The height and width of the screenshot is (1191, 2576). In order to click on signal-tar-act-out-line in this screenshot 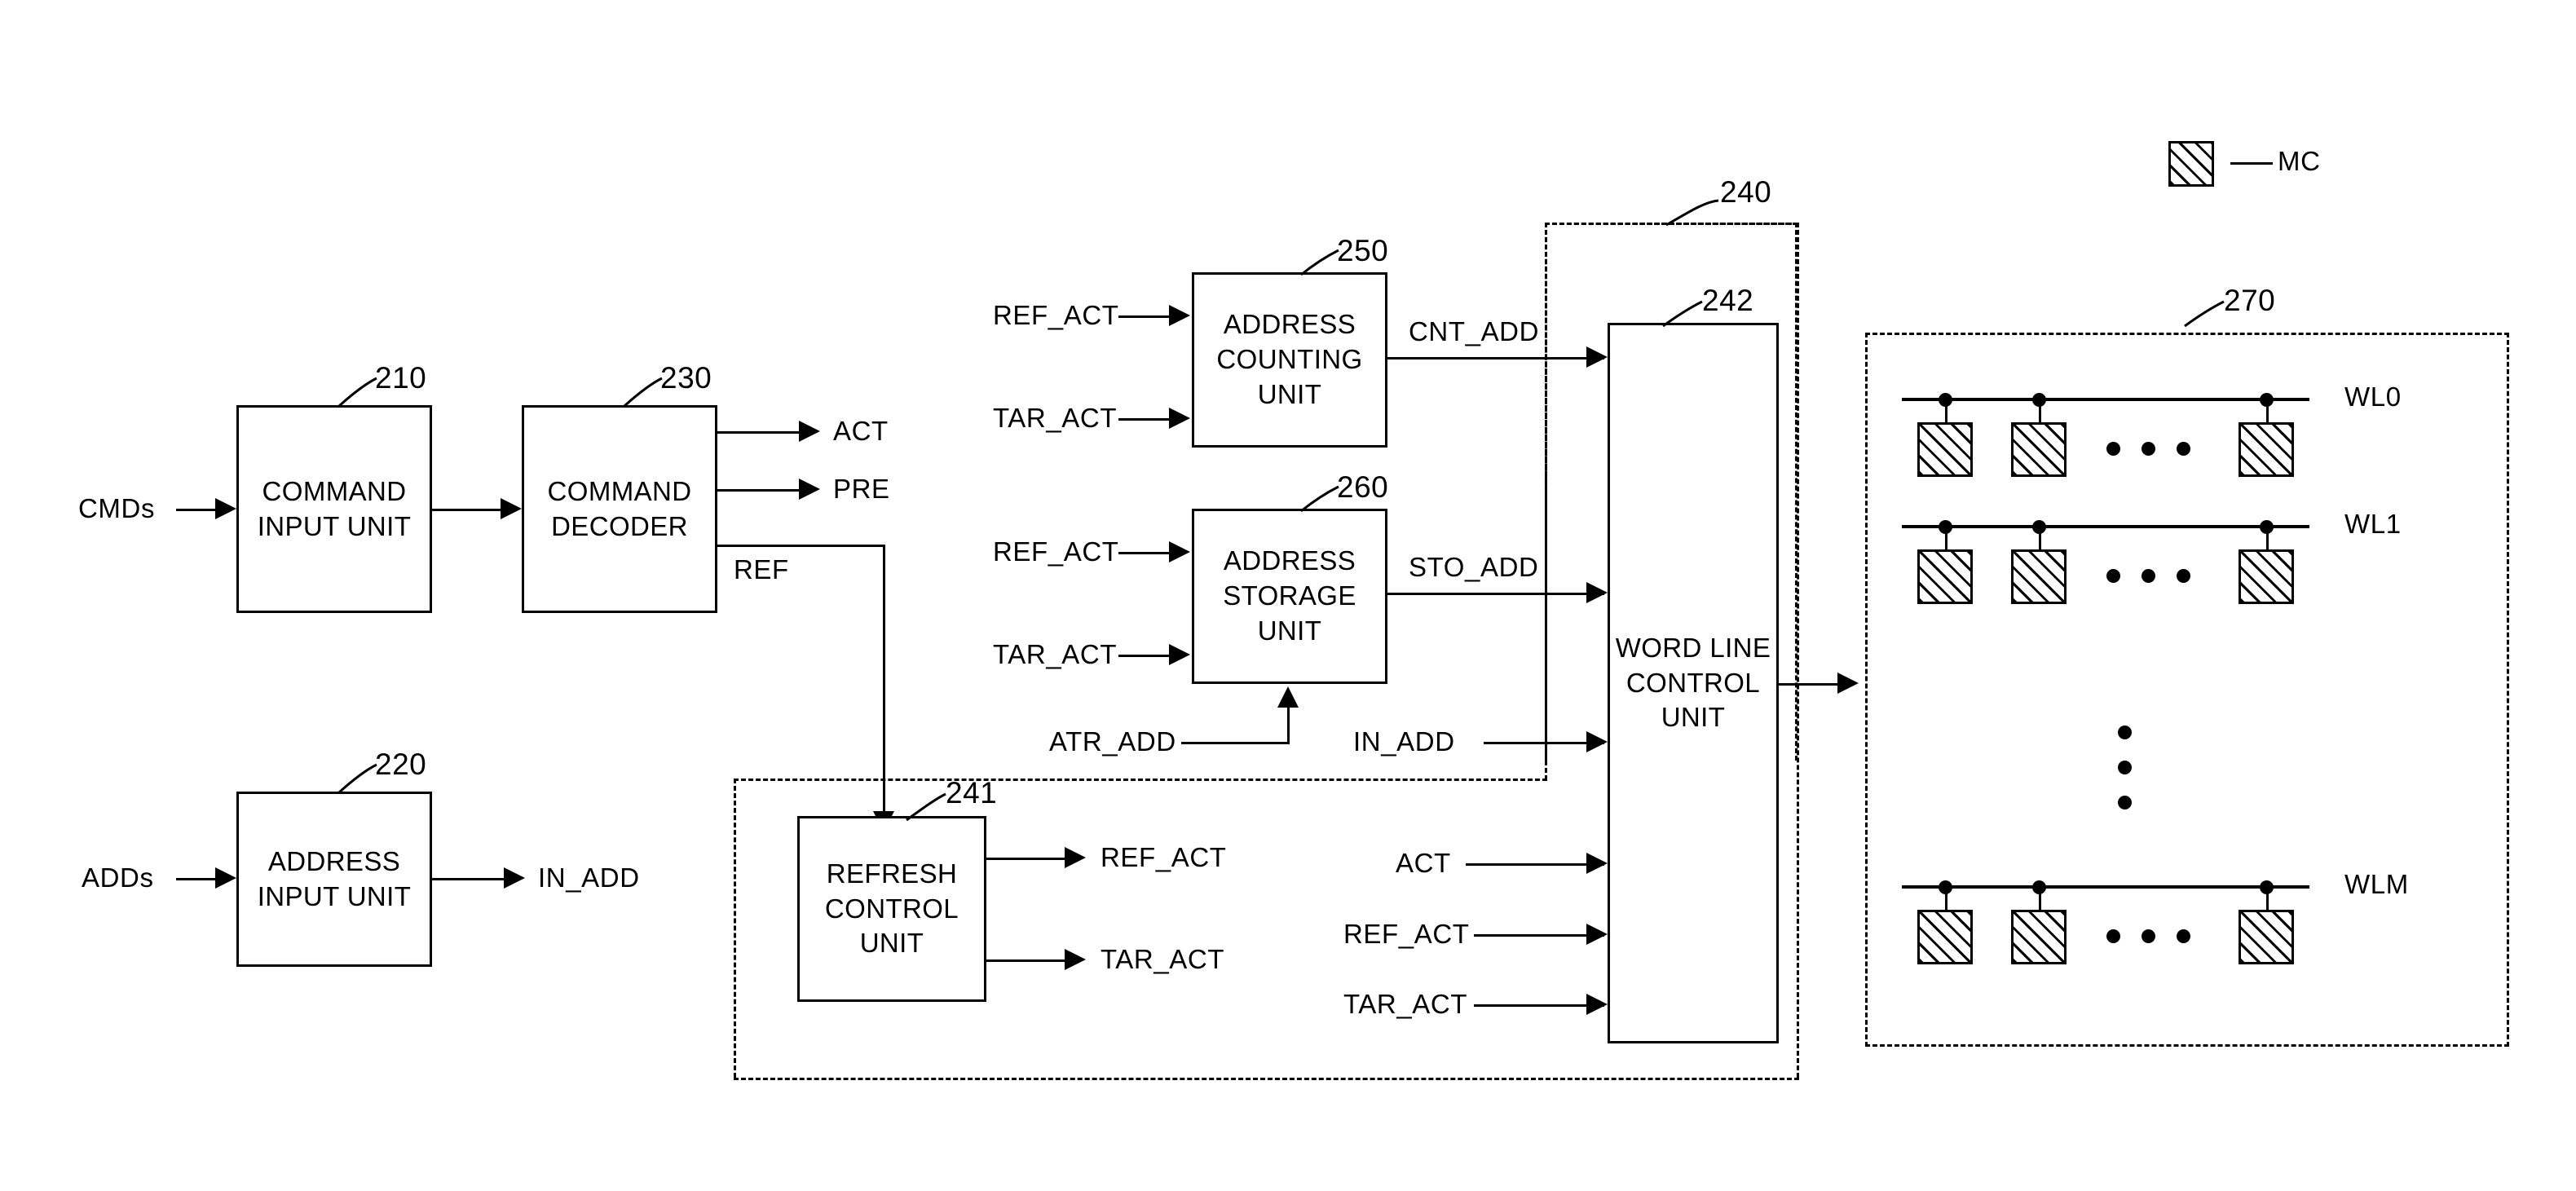, I will do `click(1025, 960)`.